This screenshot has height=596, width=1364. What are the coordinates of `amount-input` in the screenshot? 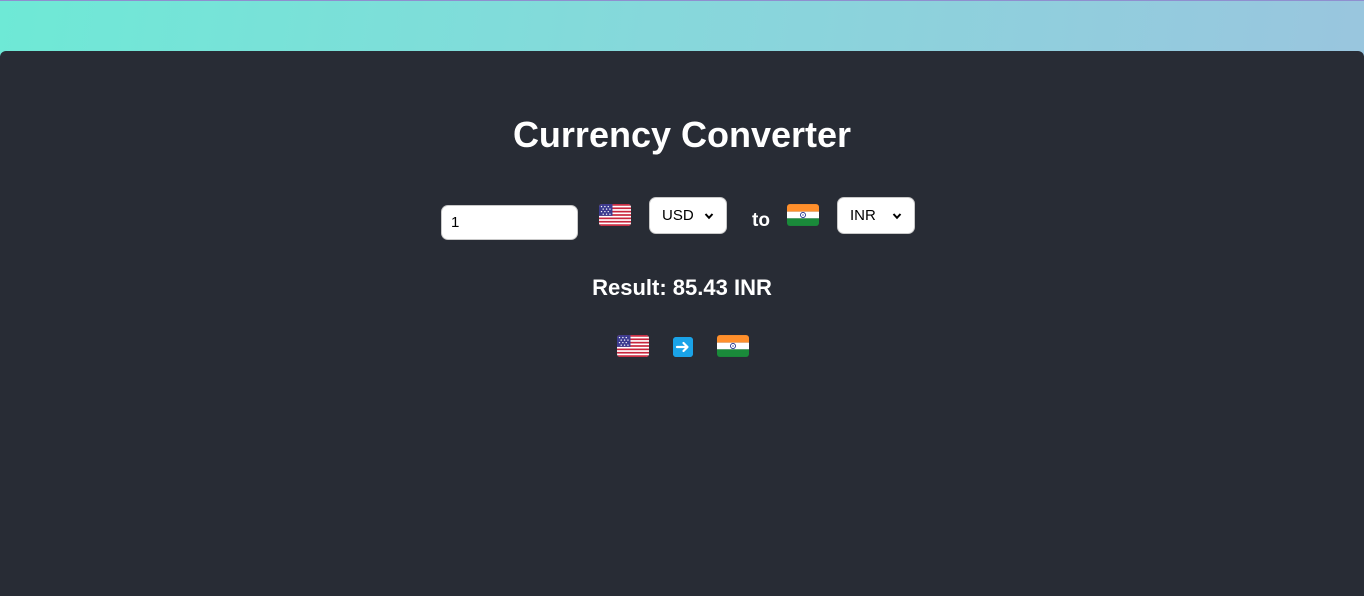 It's located at (509, 222).